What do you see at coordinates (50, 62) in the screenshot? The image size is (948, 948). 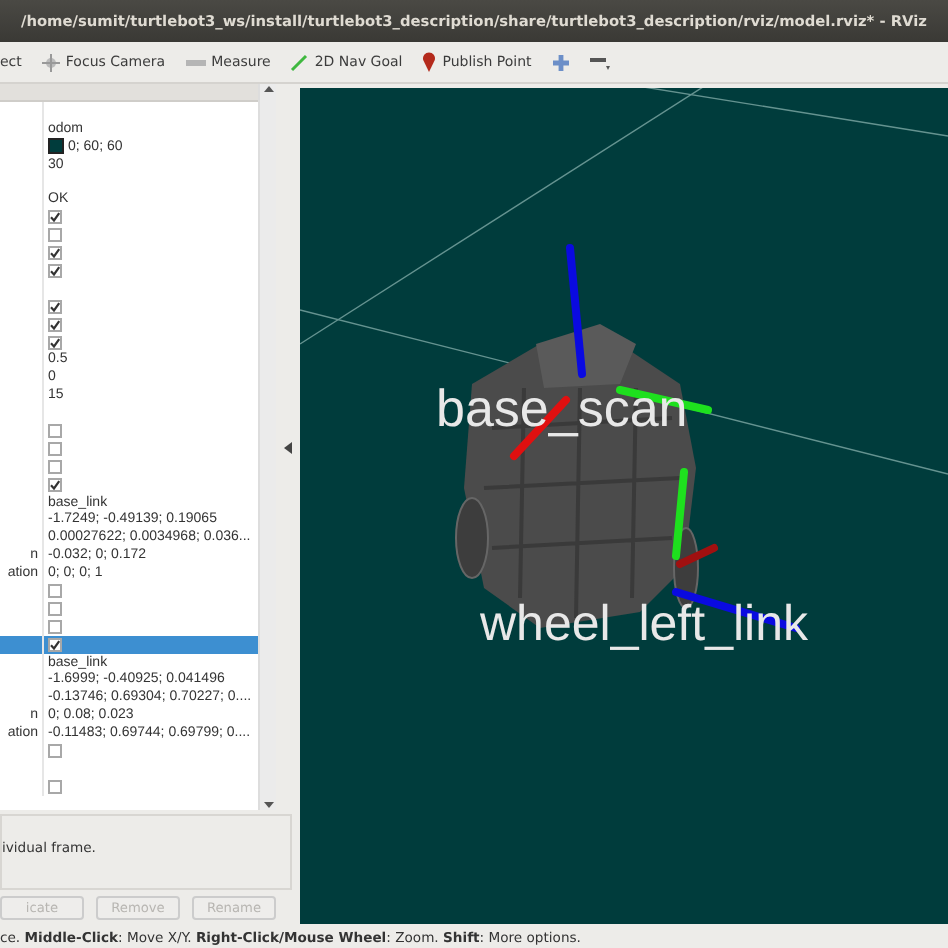 I see `crosshair-icon` at bounding box center [50, 62].